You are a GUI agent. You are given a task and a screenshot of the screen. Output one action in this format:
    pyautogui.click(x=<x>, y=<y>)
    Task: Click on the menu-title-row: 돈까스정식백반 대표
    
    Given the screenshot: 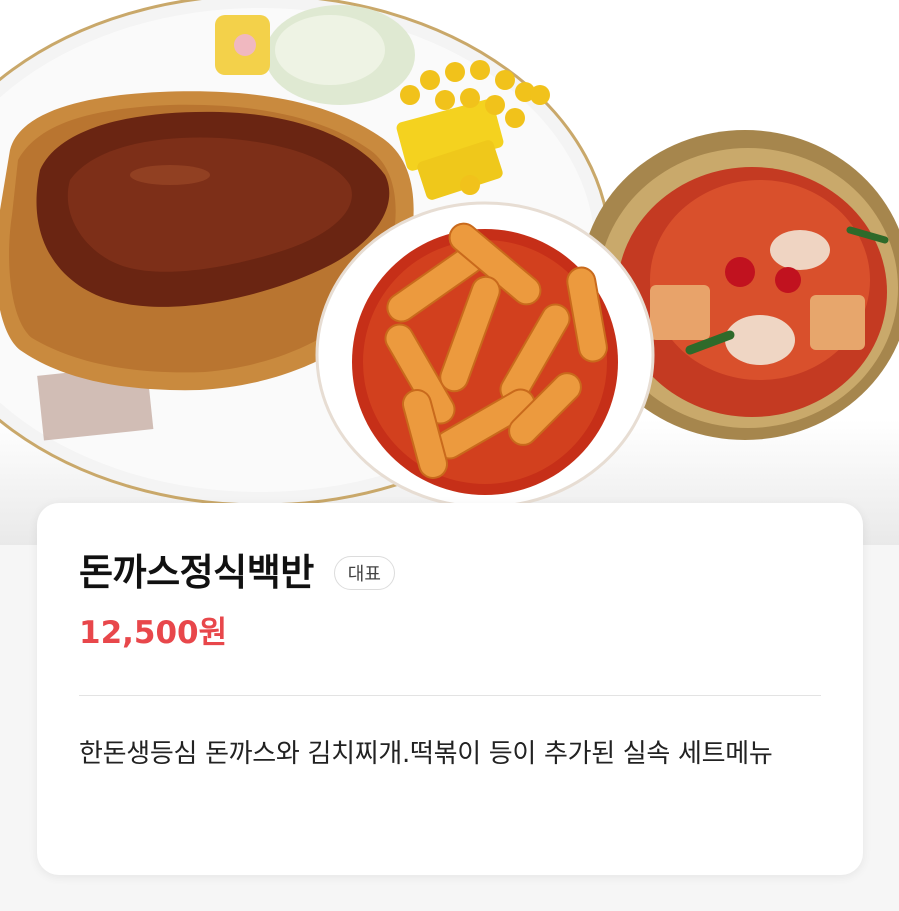 What is the action you would take?
    pyautogui.click(x=237, y=573)
    